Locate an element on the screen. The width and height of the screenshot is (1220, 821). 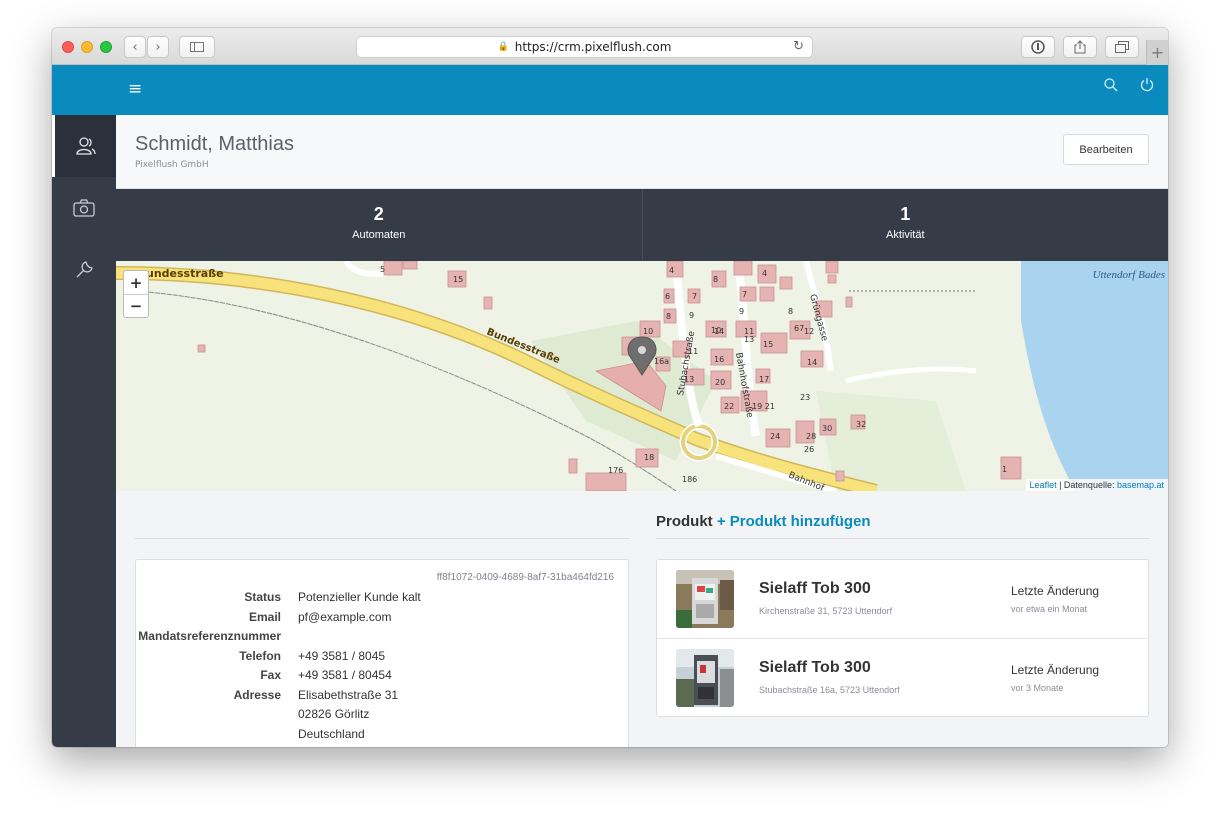
svg-text: 16a is located at coordinates (661, 361).